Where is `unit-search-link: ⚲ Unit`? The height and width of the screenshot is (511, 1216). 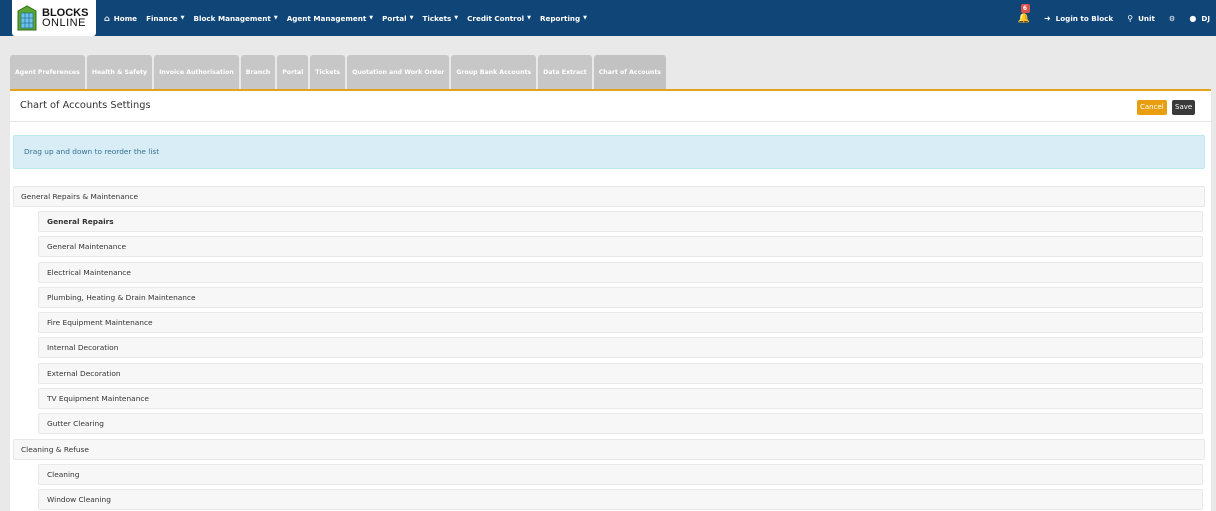 unit-search-link: ⚲ Unit is located at coordinates (1141, 18).